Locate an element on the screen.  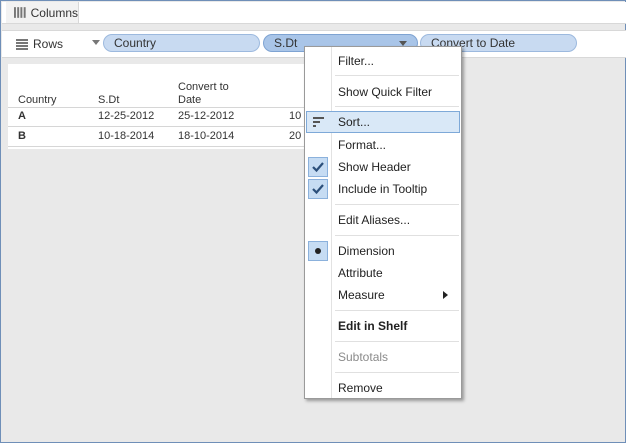
header-sdt: S.Dt is located at coordinates (108, 100).